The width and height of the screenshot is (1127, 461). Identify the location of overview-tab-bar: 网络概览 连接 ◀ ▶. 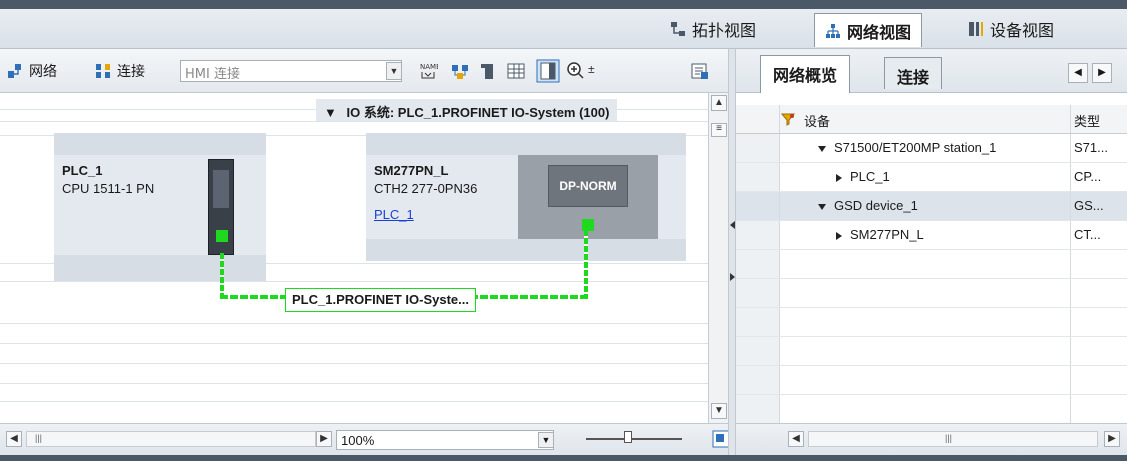
(931, 71).